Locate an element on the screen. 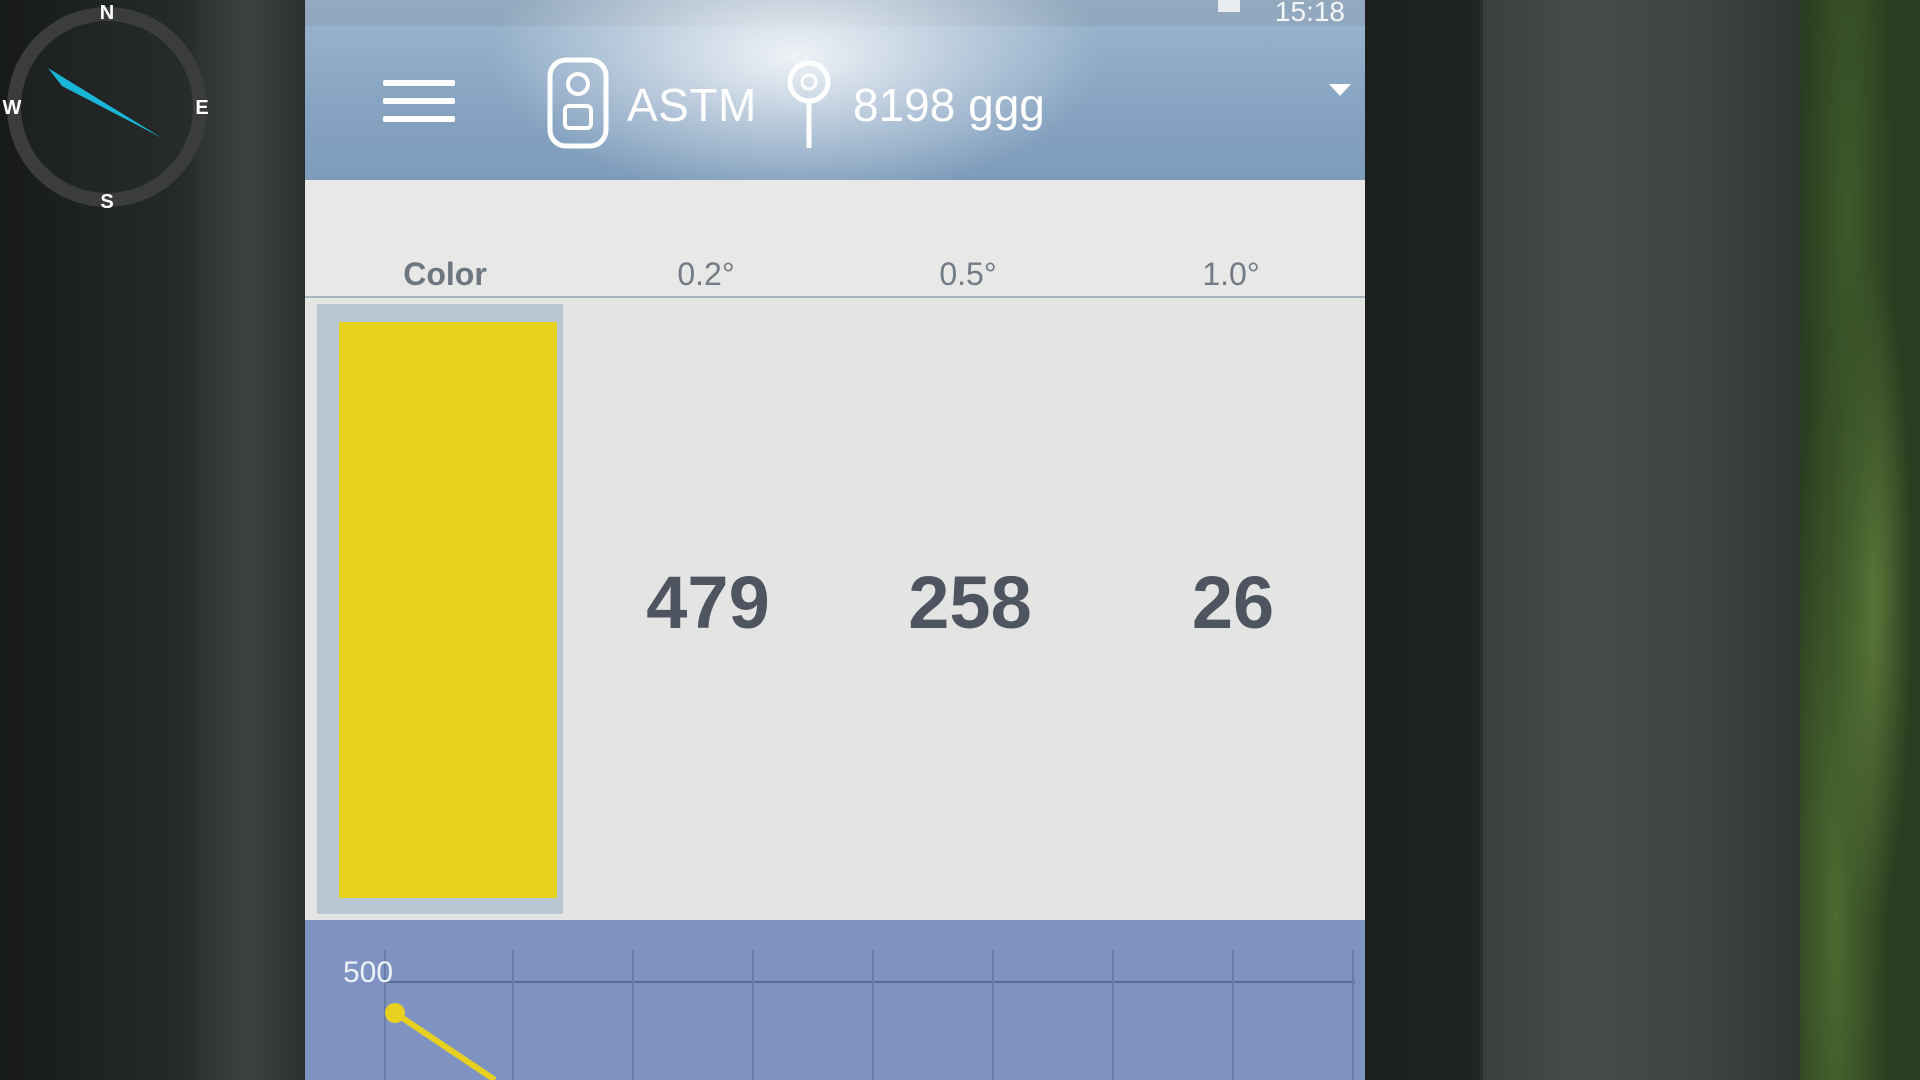 This screenshot has height=1080, width=1920. value-0-2: 479 is located at coordinates (708, 602).